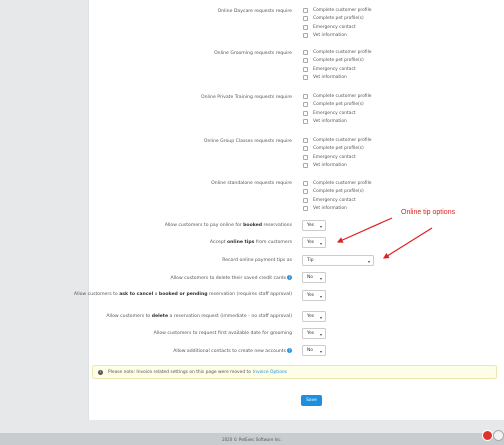  I want to click on save-button: Save, so click(311, 400).